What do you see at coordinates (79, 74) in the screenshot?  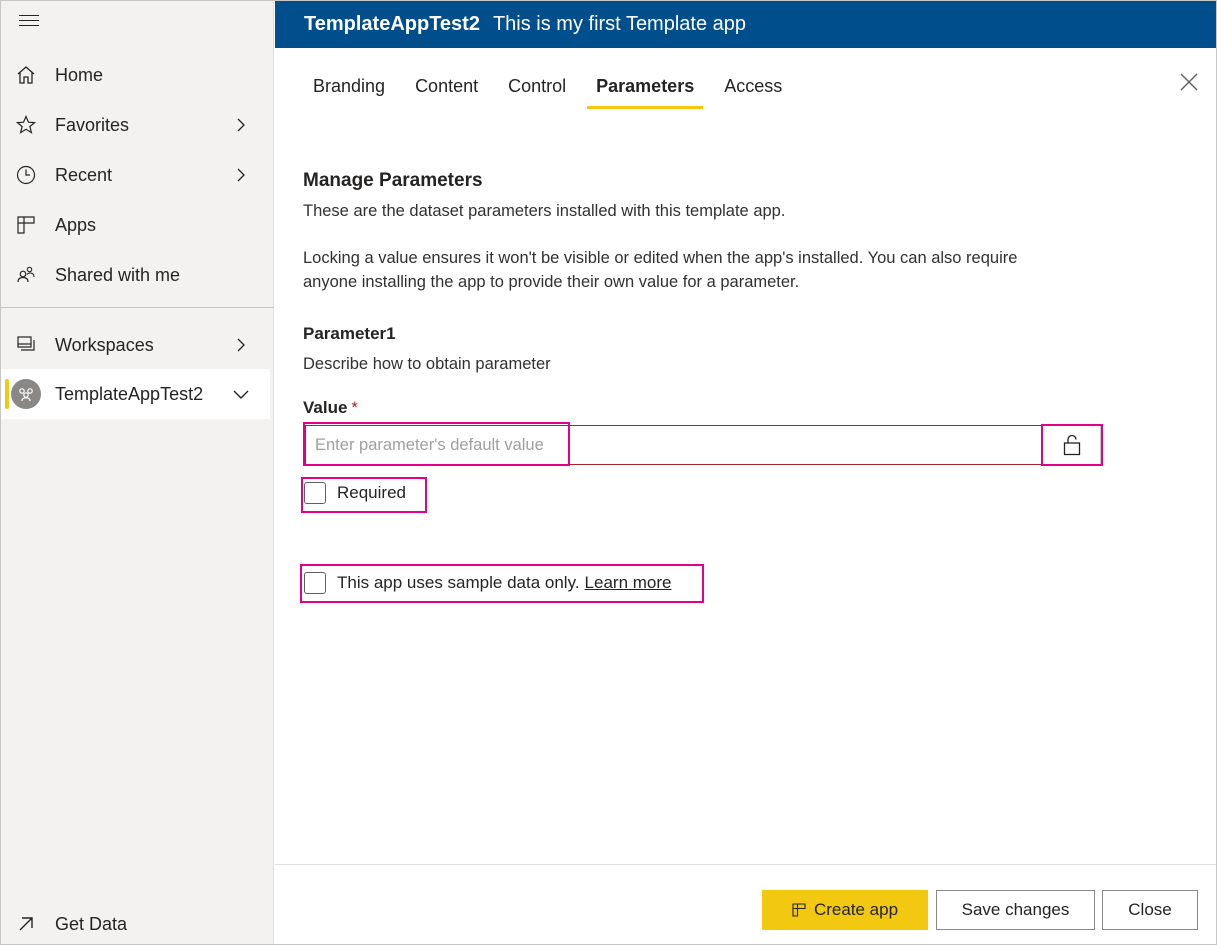 I see `sidebar-item-label: Home` at bounding box center [79, 74].